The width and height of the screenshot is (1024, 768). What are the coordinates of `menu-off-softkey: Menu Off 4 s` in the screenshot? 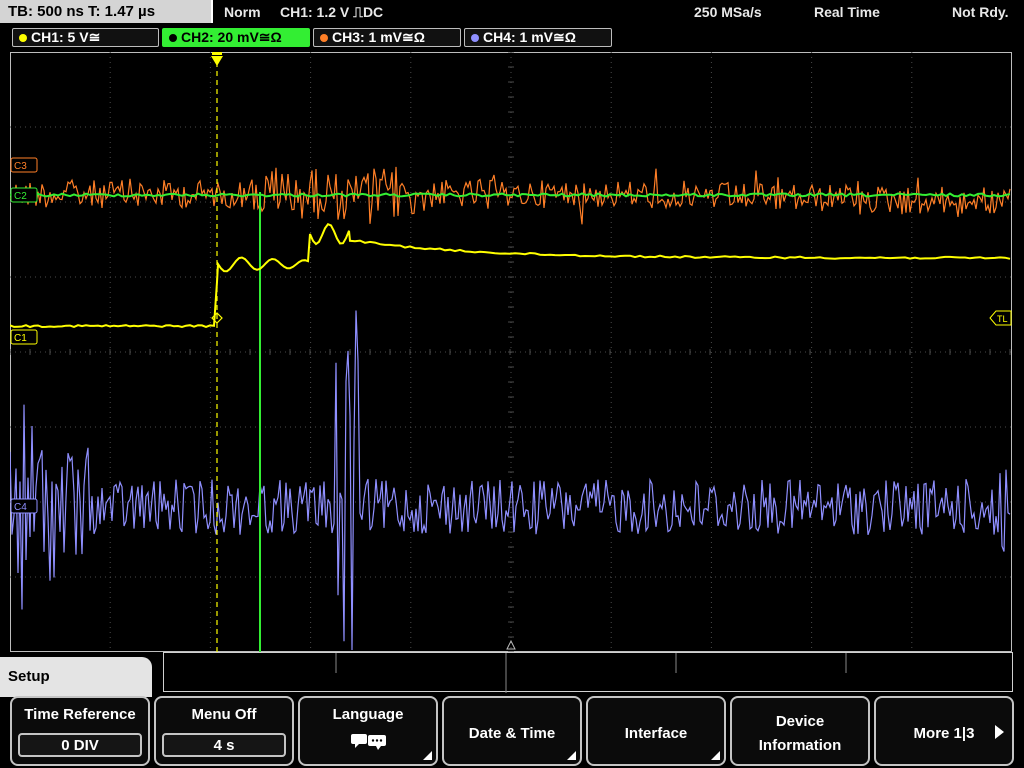 It's located at (224, 731).